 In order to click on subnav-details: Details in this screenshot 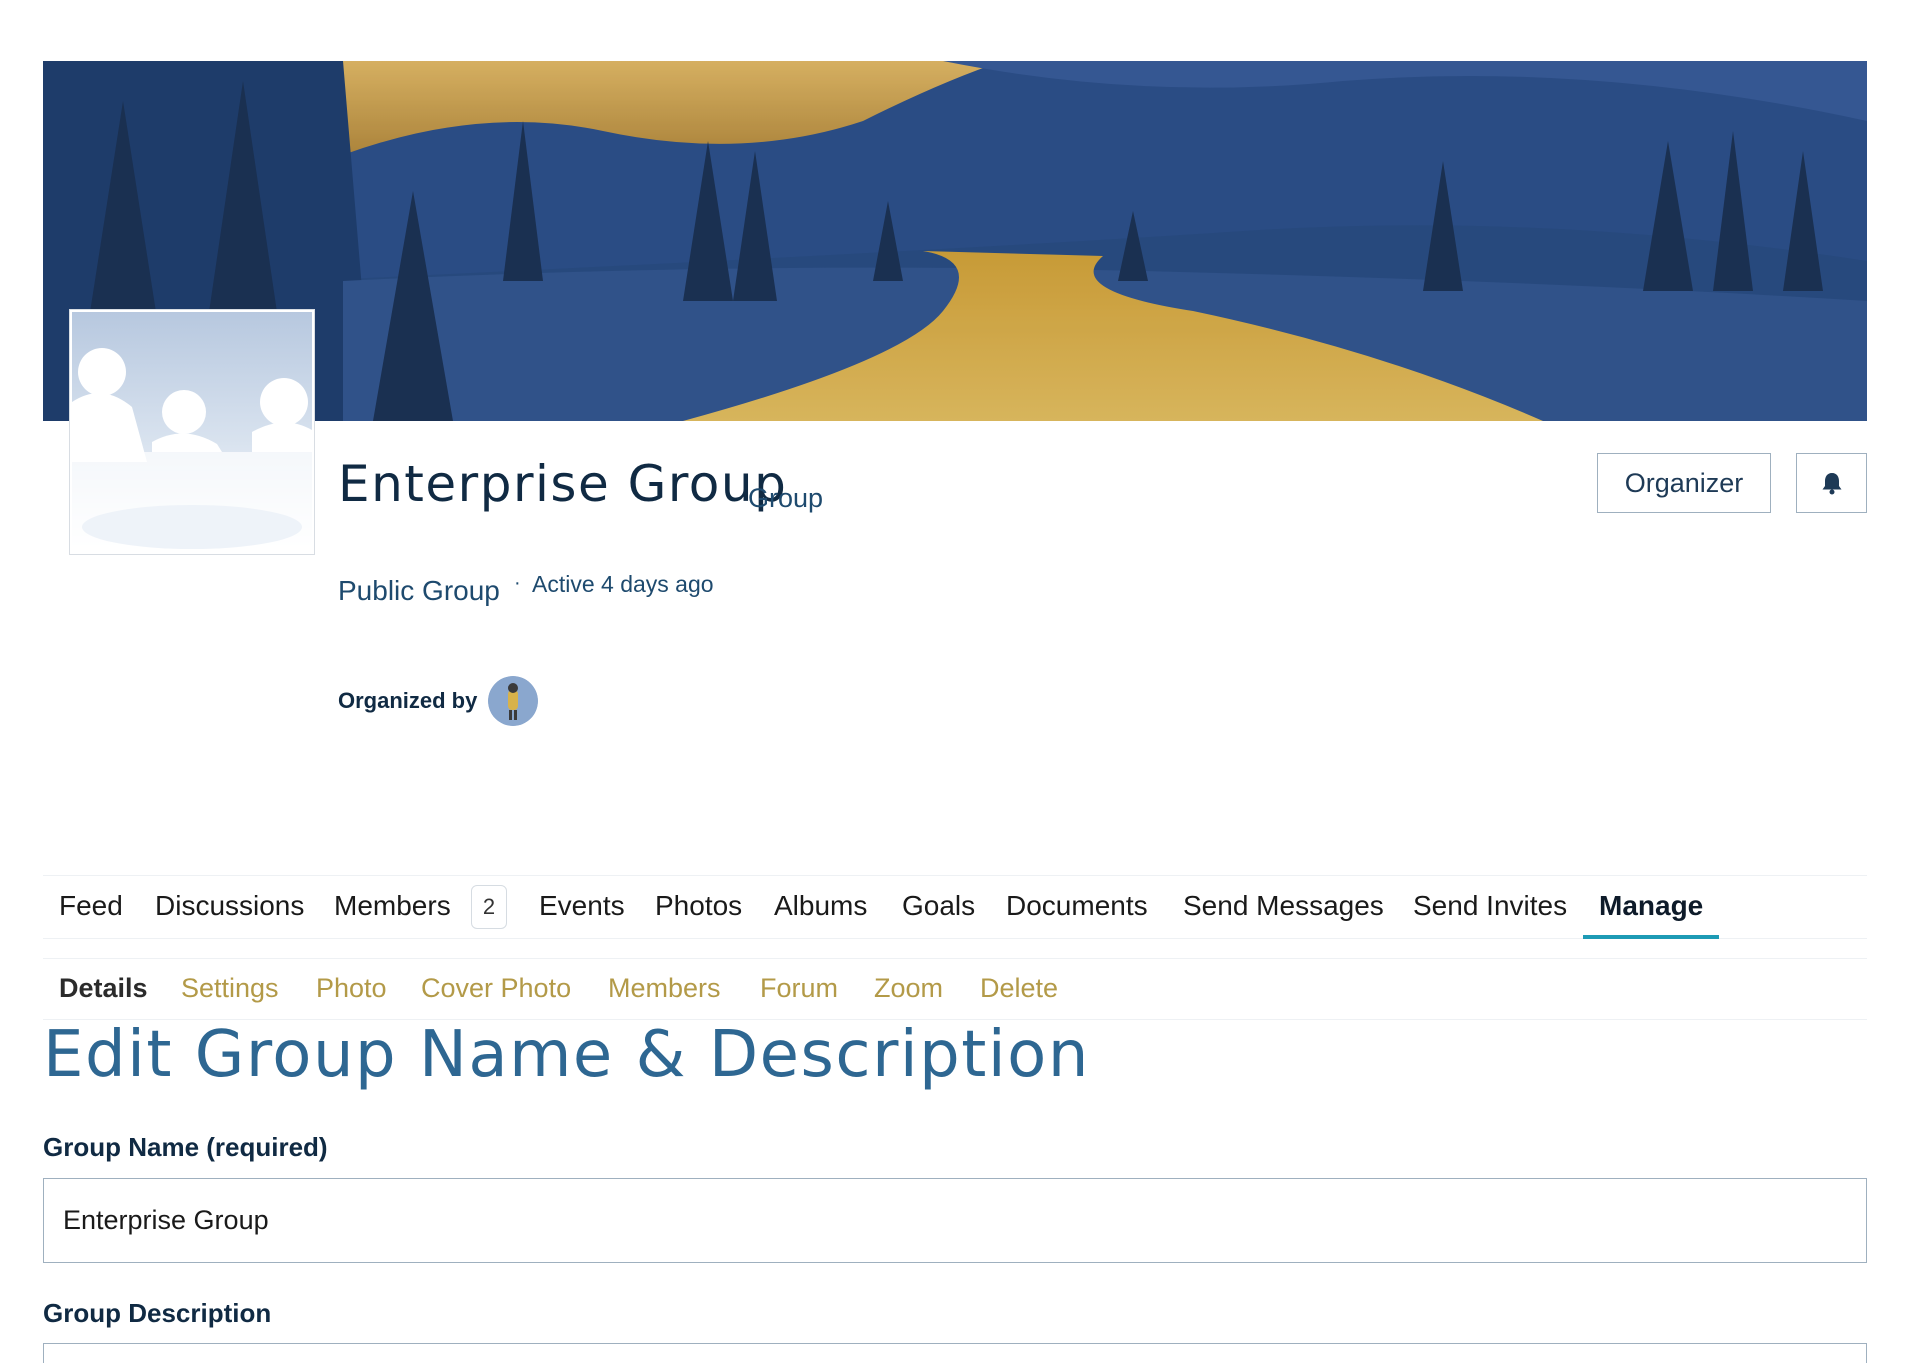, I will do `click(103, 988)`.